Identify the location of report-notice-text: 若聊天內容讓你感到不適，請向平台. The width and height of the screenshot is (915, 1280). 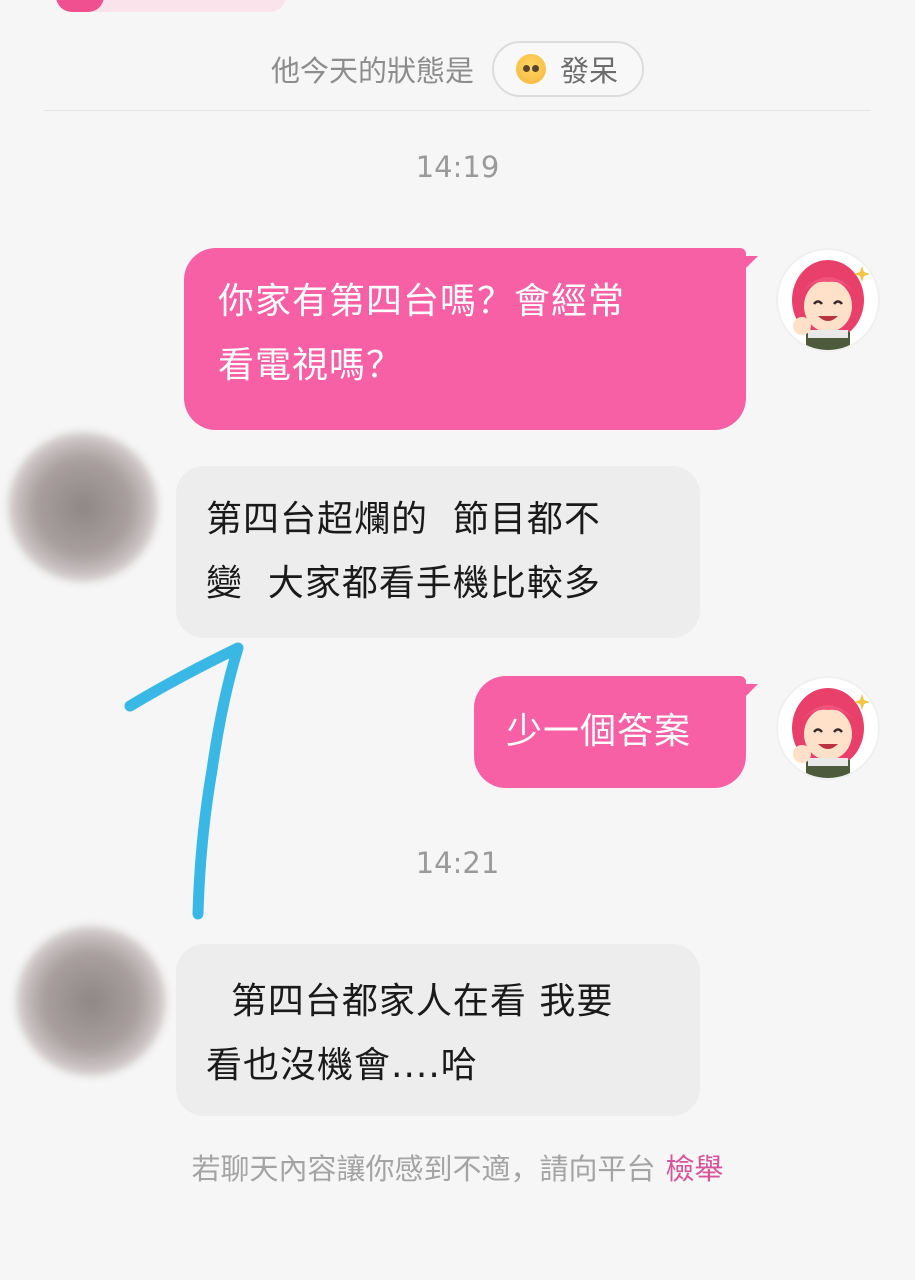
(423, 1169).